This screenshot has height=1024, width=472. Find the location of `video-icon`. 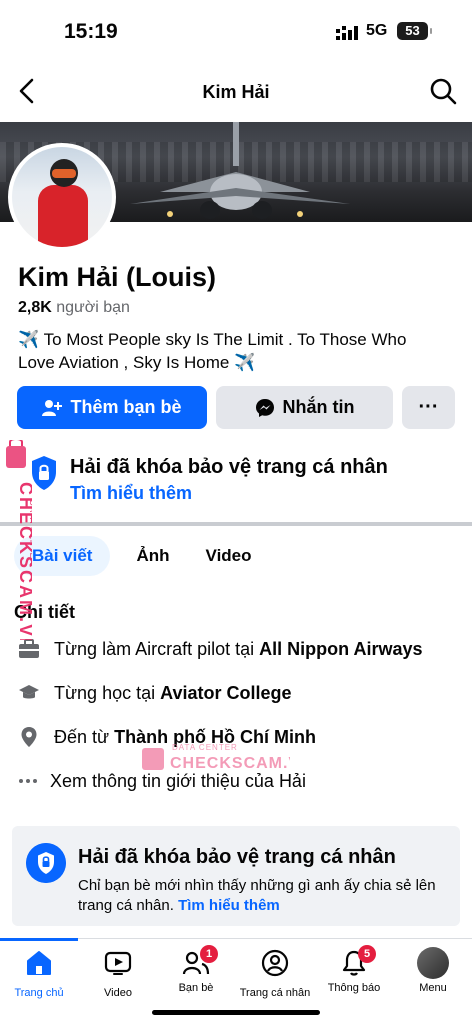

video-icon is located at coordinates (118, 963).